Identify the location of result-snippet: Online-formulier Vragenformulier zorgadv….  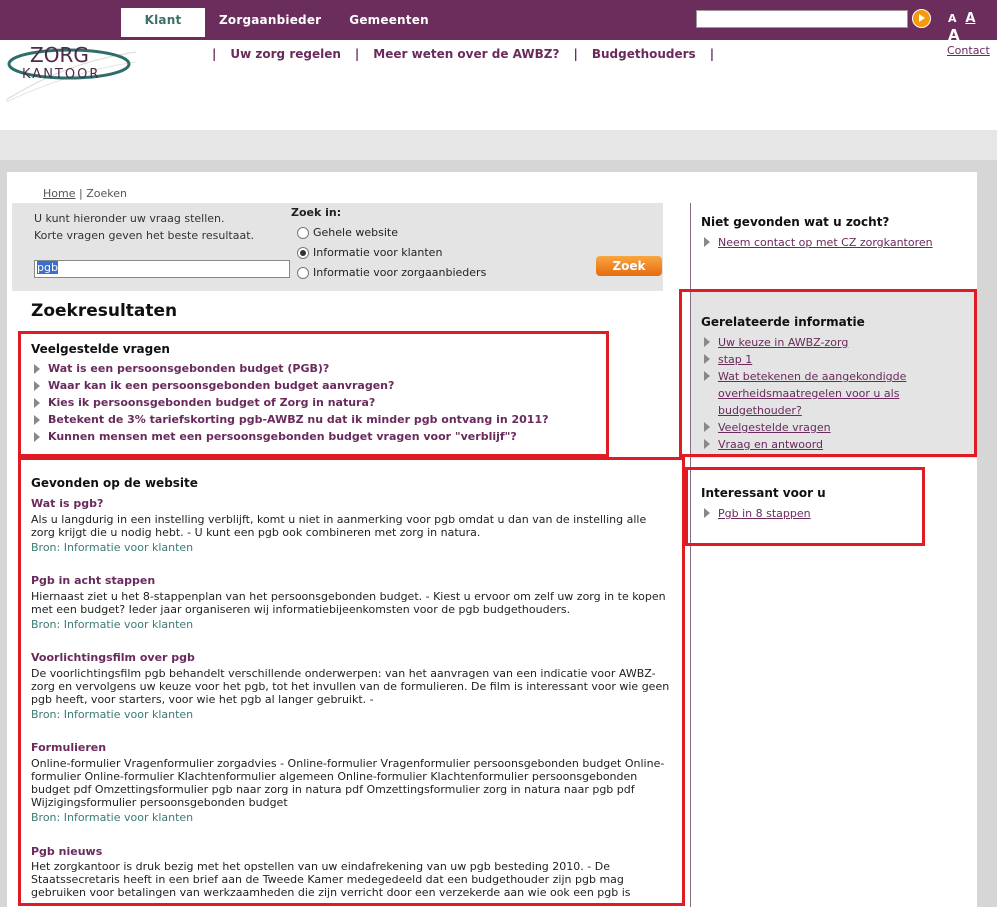
(348, 783).